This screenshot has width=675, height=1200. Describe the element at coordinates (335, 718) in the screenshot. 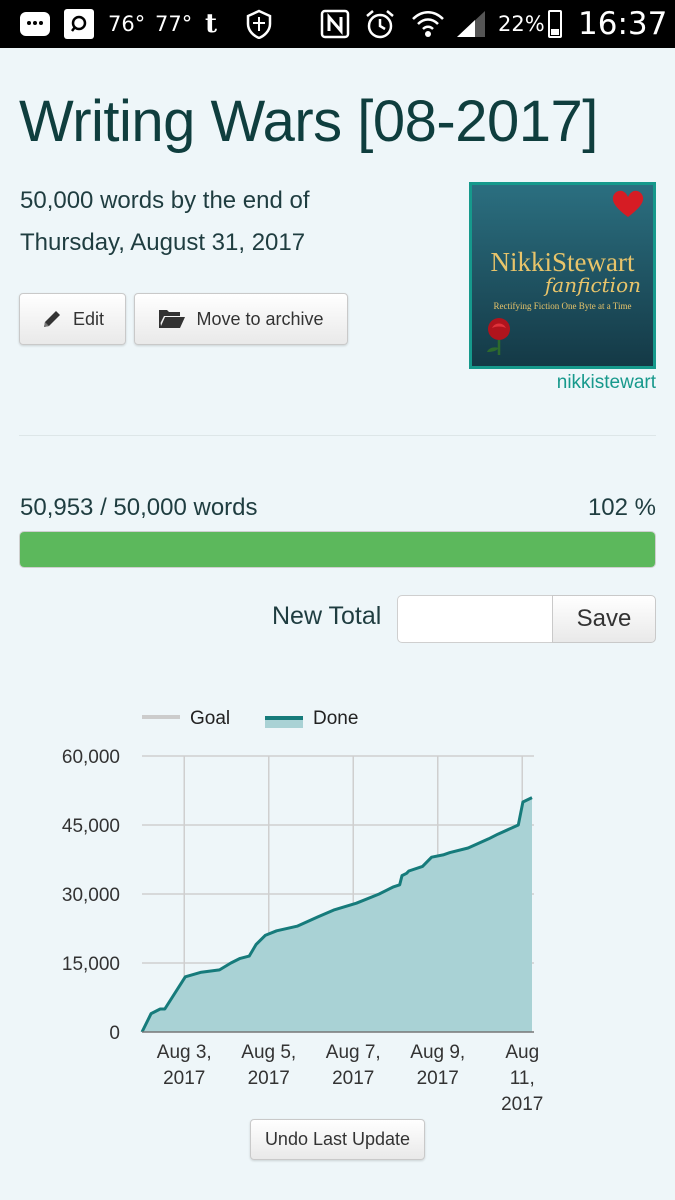

I see `legend-done-label: Done` at that location.